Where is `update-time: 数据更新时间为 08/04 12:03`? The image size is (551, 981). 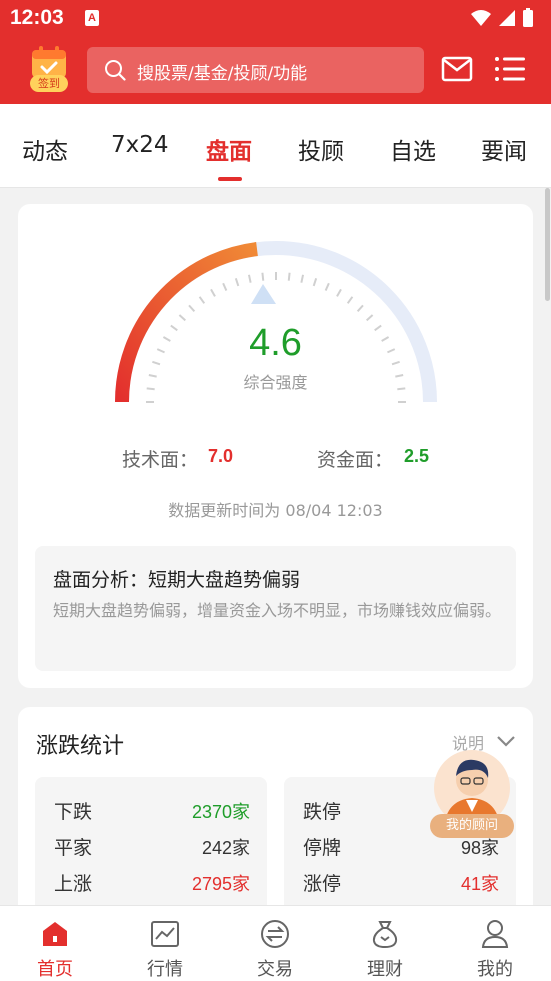
update-time: 数据更新时间为 08/04 12:03 is located at coordinates (275, 510).